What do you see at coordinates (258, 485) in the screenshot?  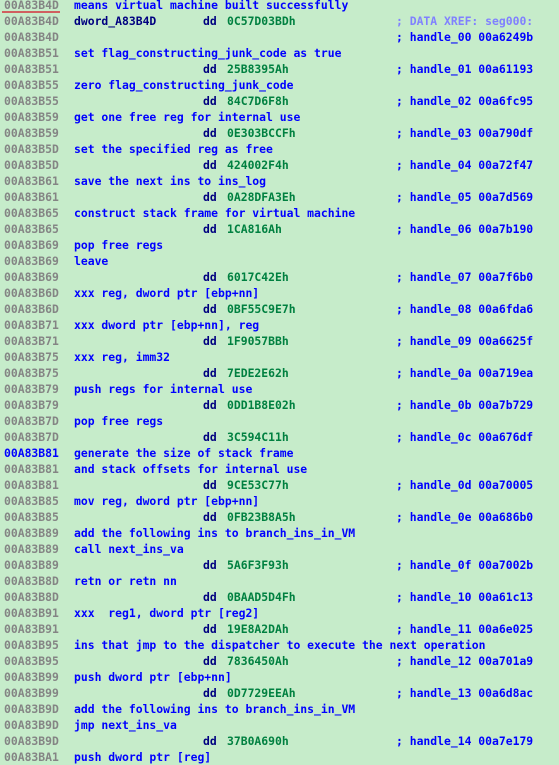 I see `dword-value: 9CE53C77h` at bounding box center [258, 485].